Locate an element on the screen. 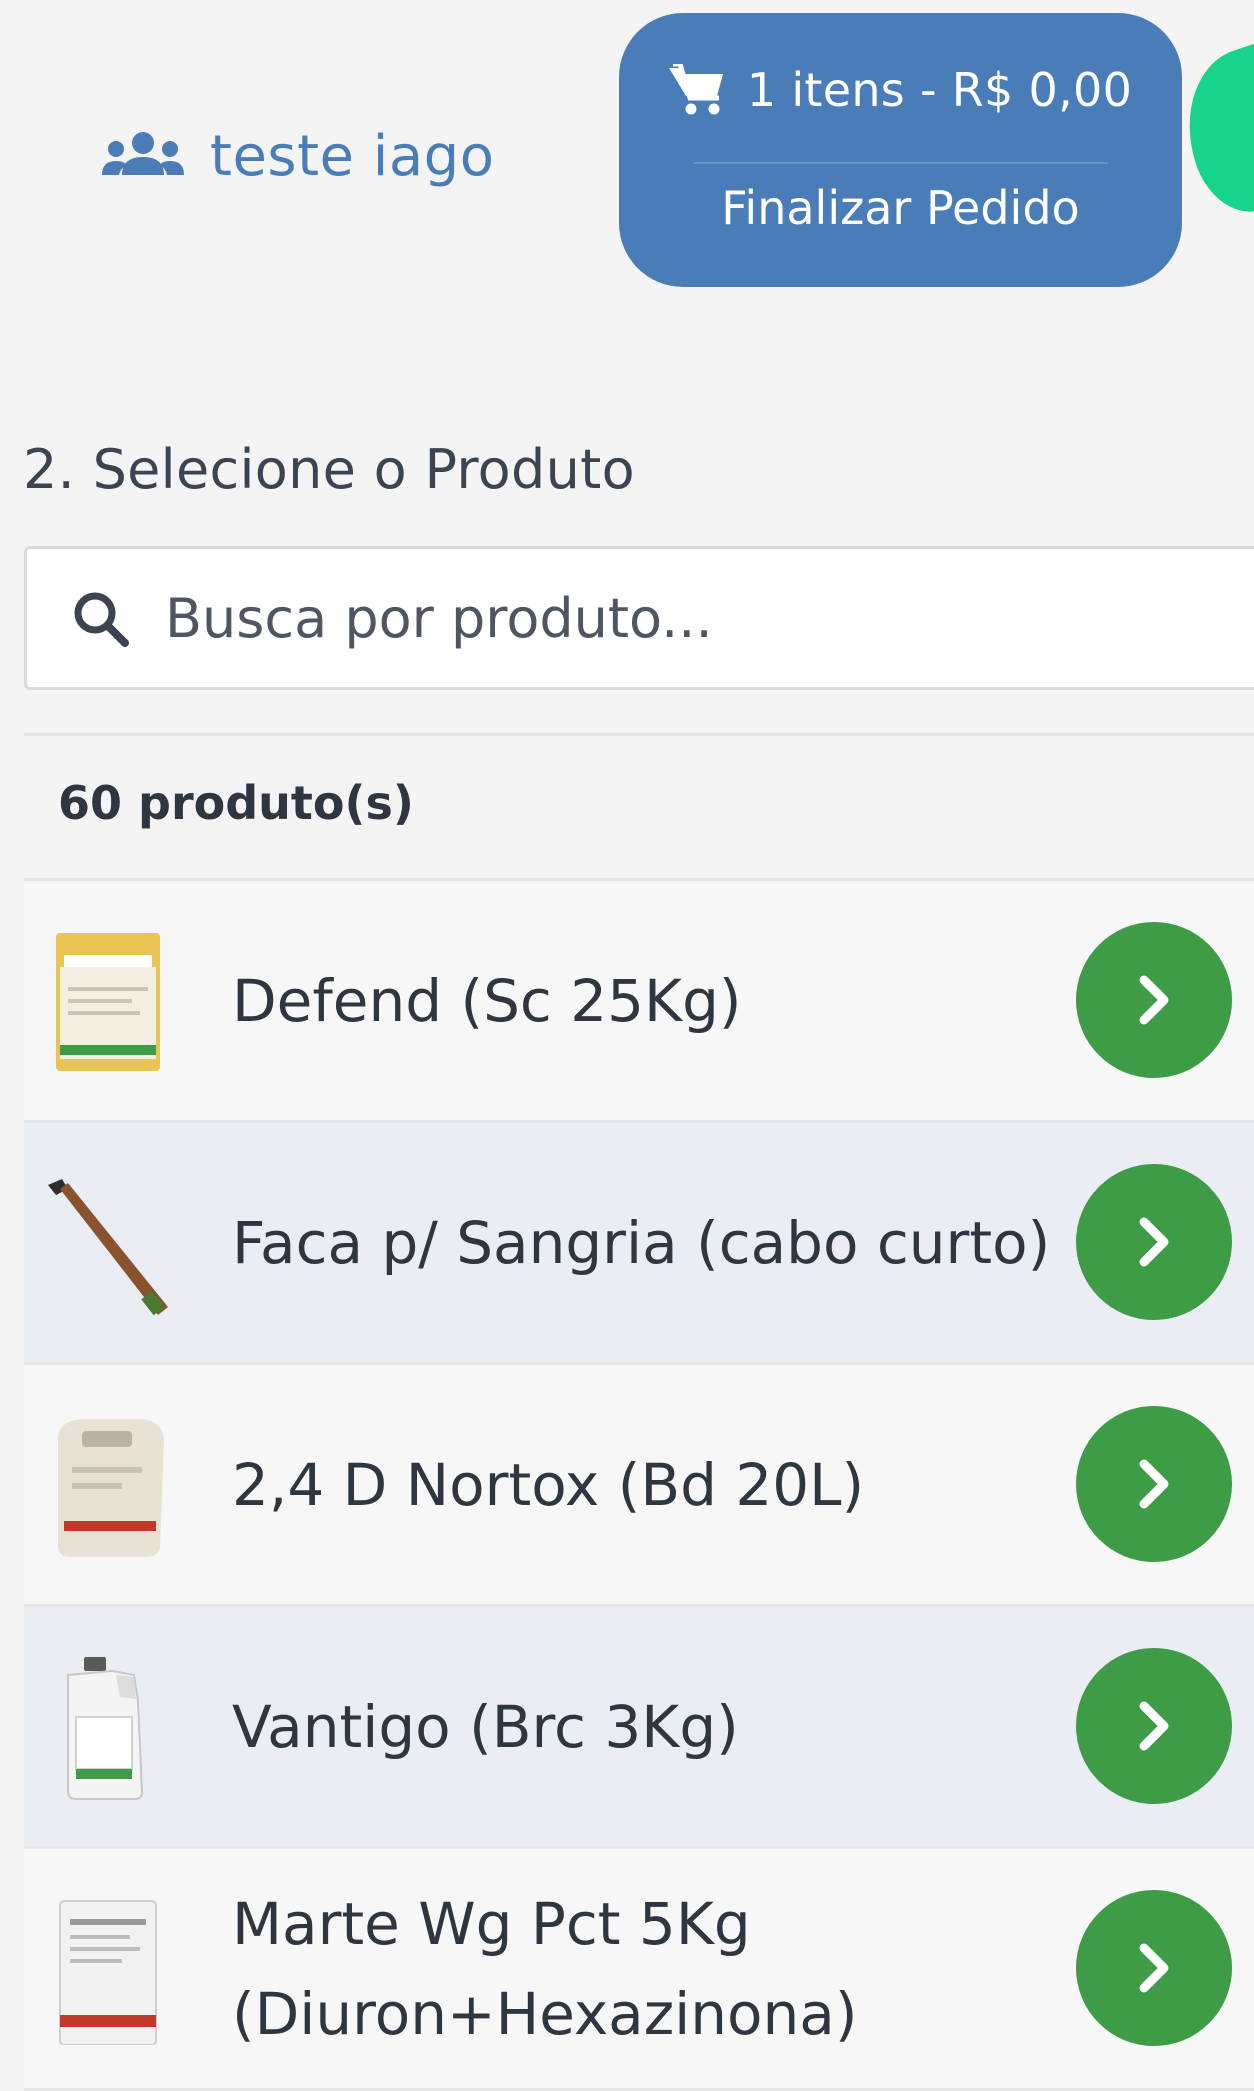  user-name: teste iago is located at coordinates (352, 156).